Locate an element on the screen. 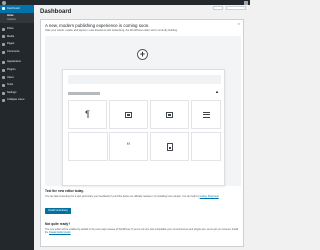 Image resolution: width=320 pixels, height=250 pixels. file-icon is located at coordinates (169, 146).